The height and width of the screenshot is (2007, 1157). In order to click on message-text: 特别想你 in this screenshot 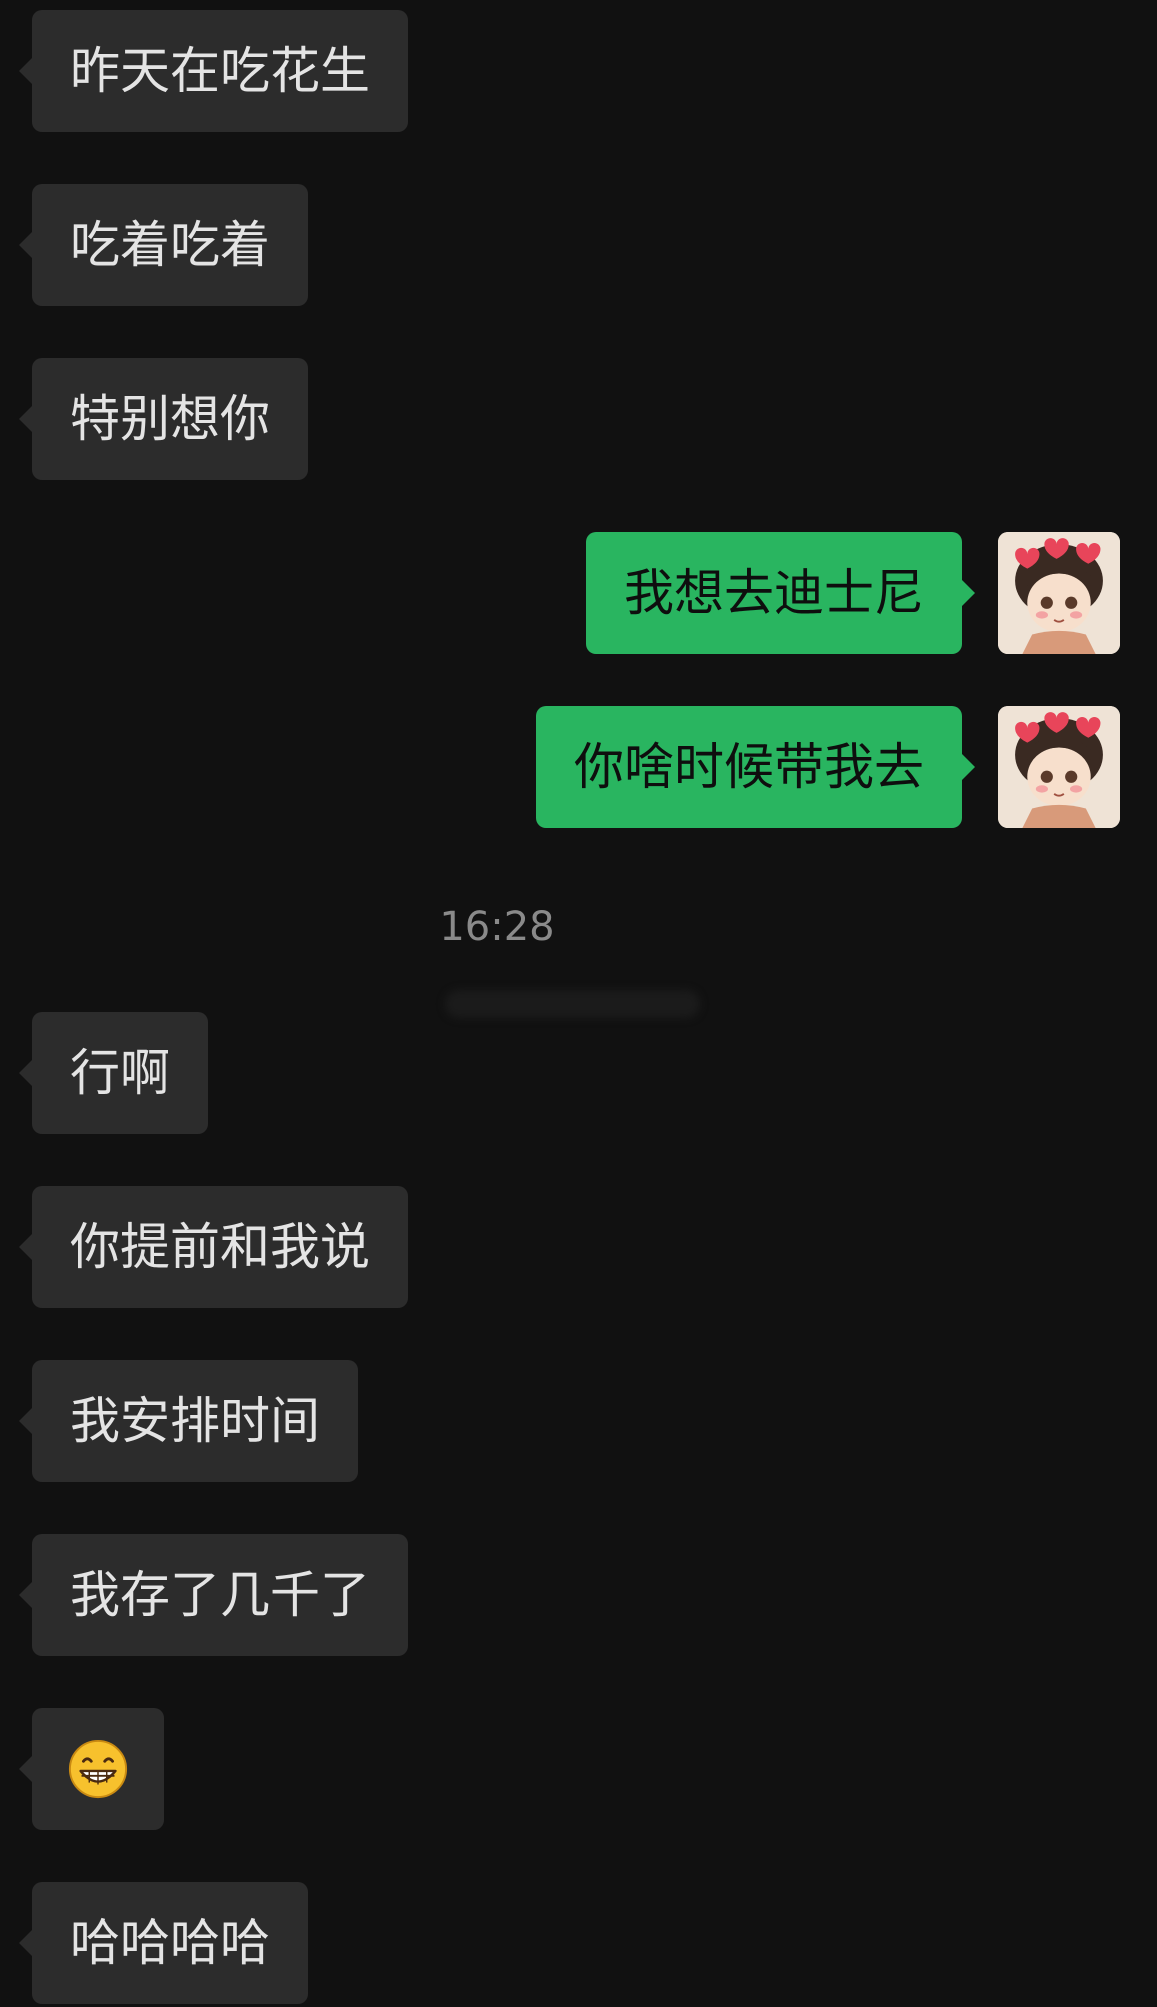, I will do `click(170, 419)`.